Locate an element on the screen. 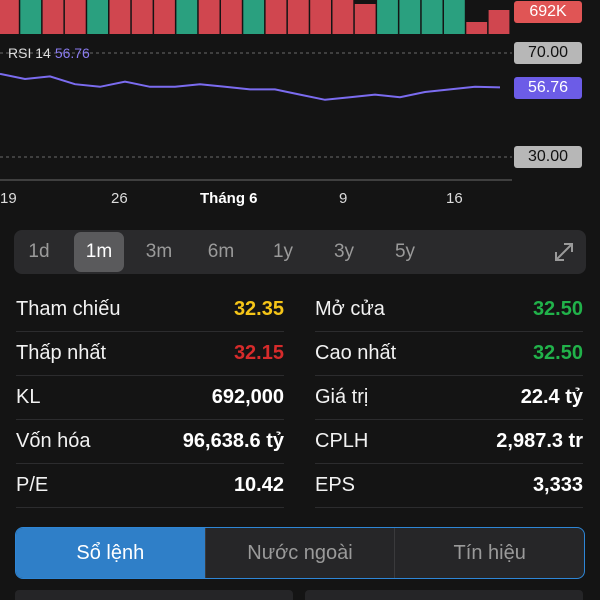 The width and height of the screenshot is (600, 600). stat-label: EPS is located at coordinates (335, 485).